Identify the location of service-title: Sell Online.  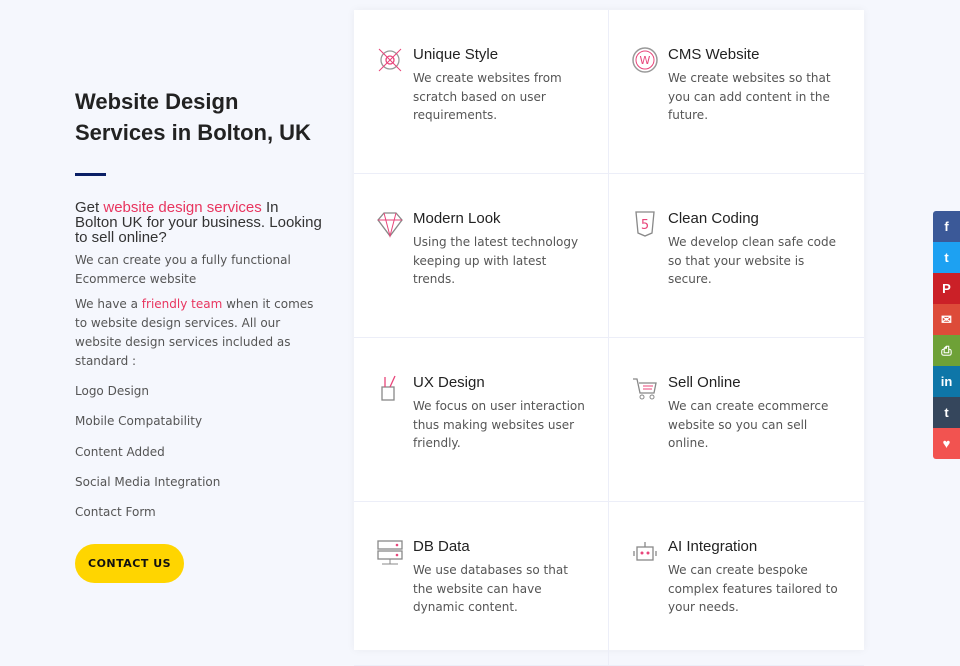
(704, 382).